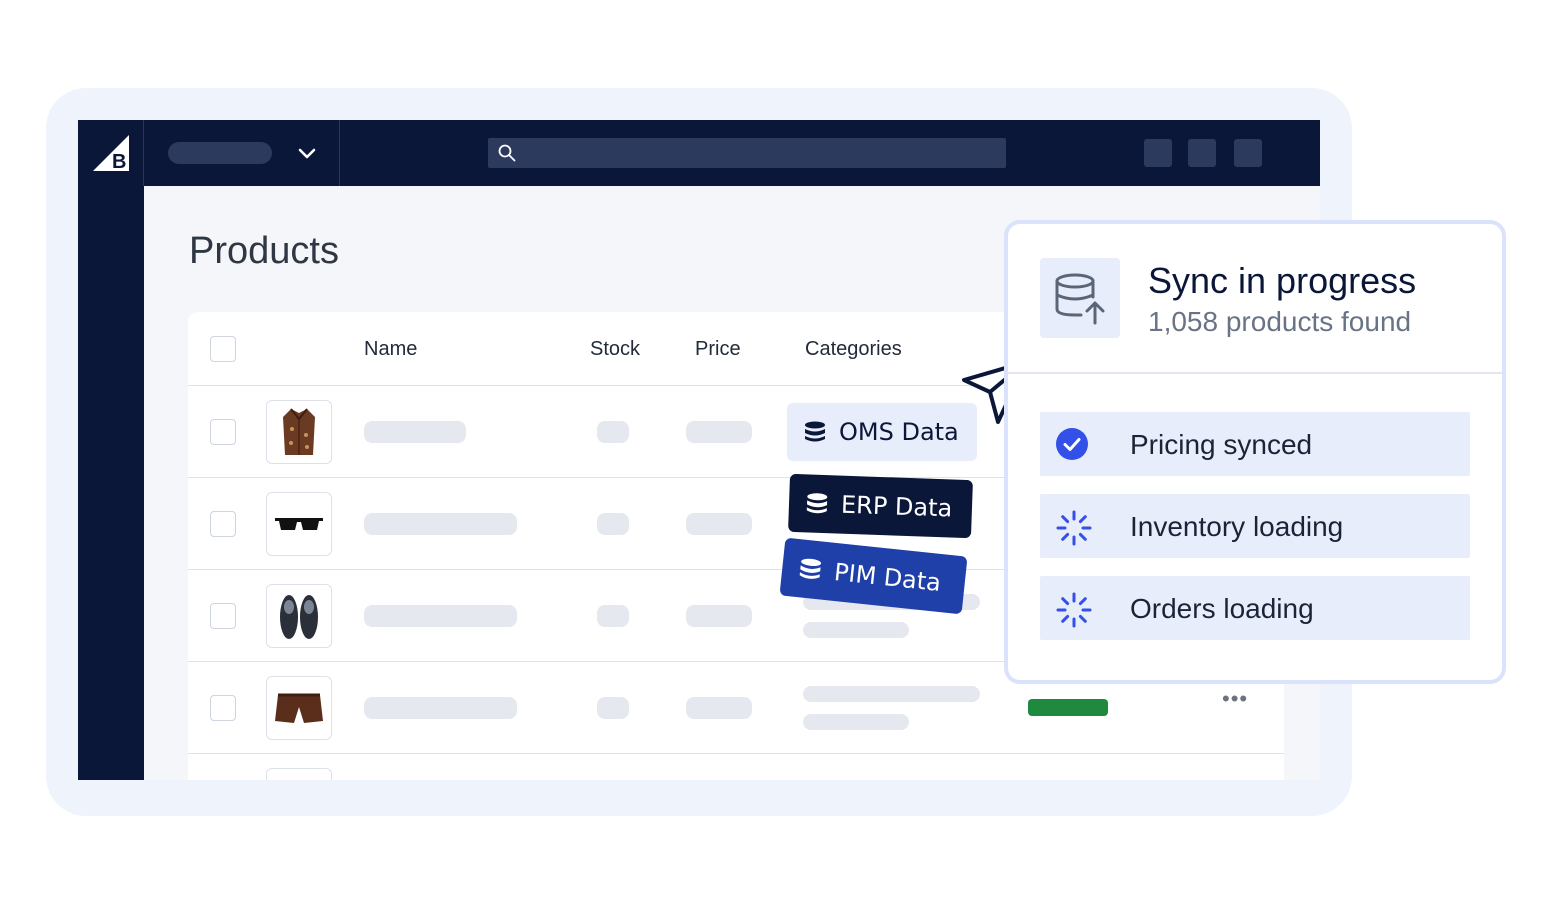  I want to click on sync-card-header: Sync in progress 1,058 products found, so click(1255, 299).